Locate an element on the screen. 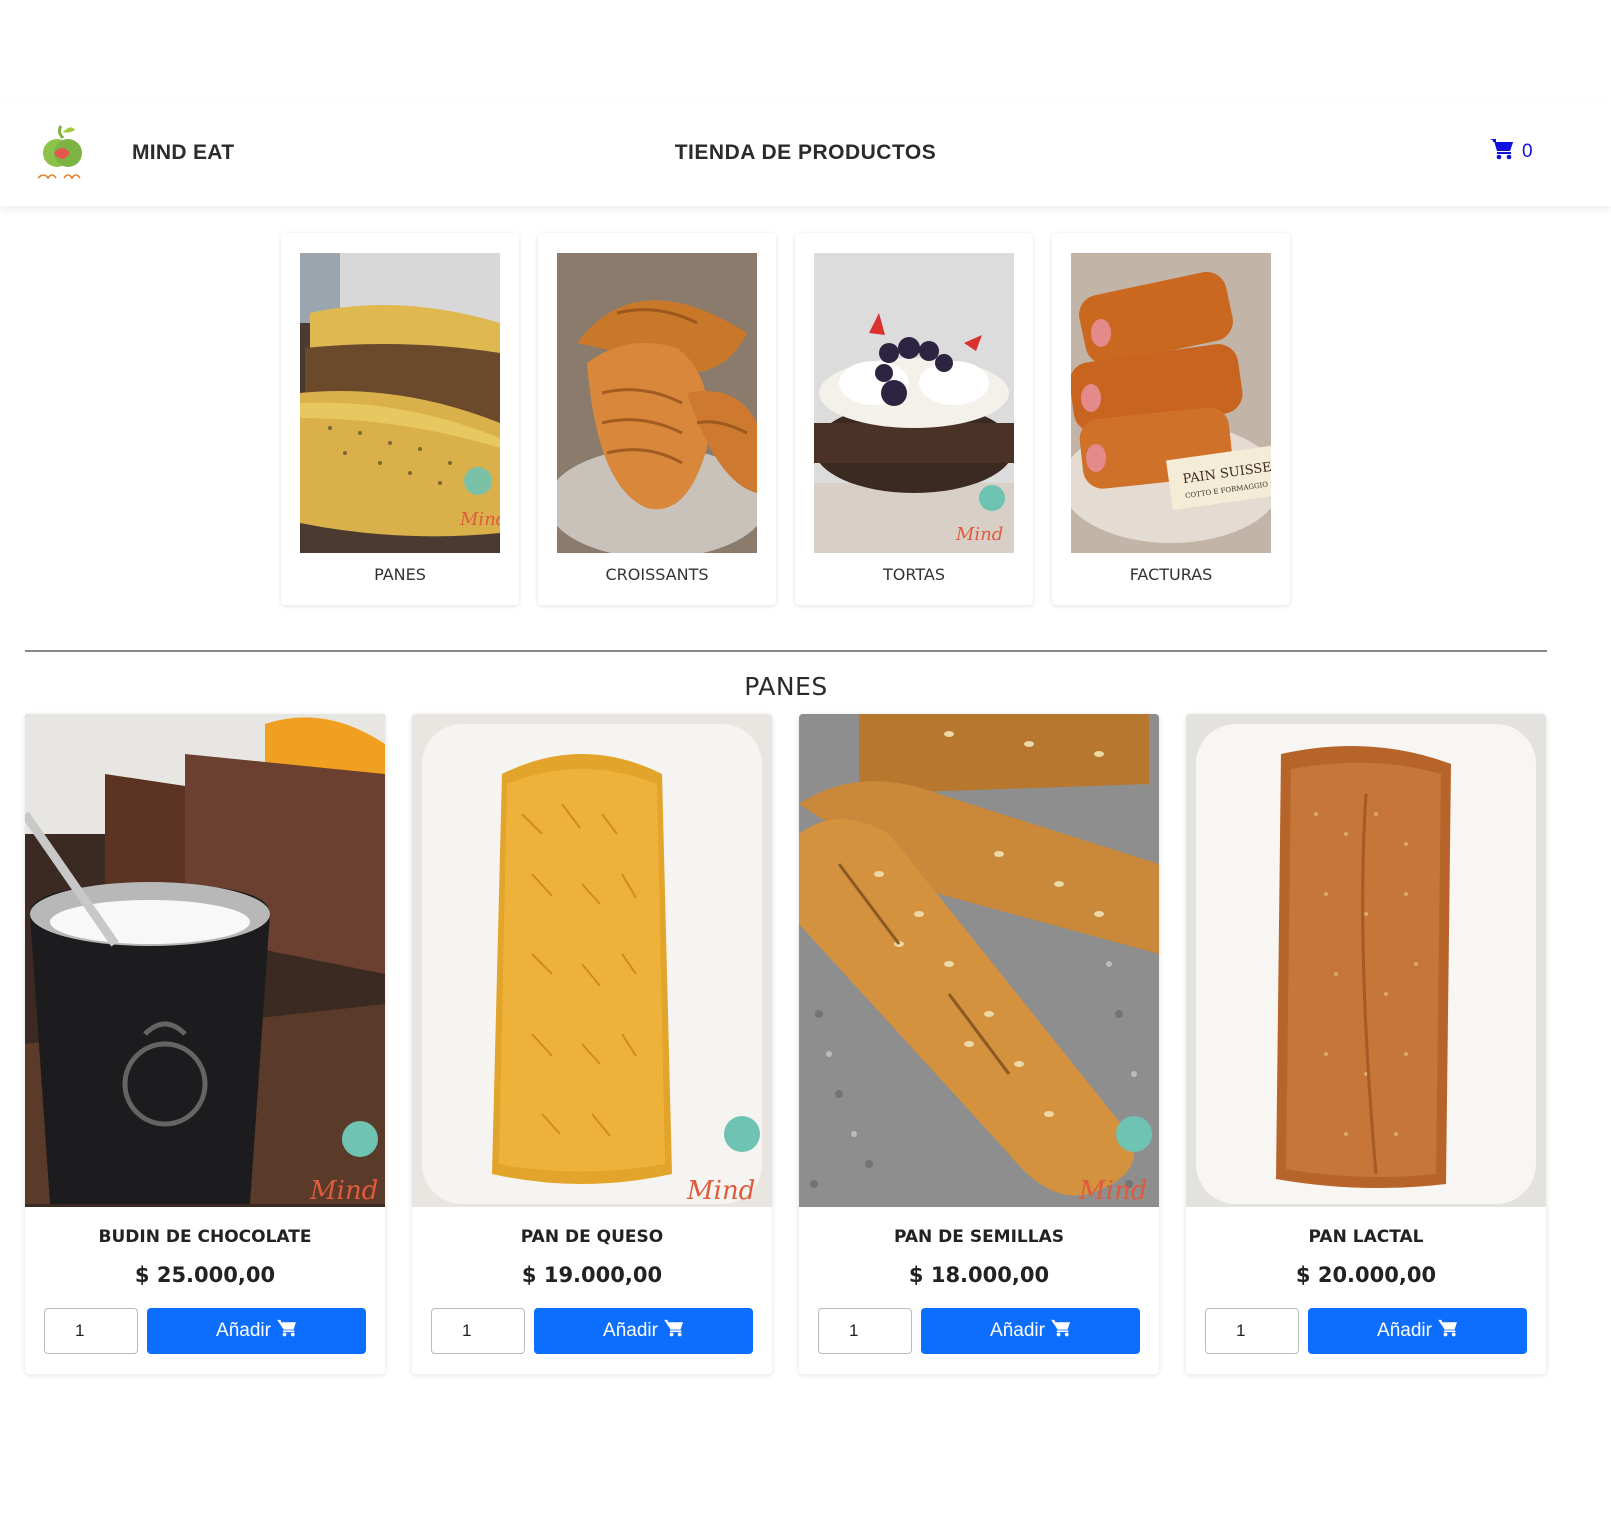 Image resolution: width=1611 pixels, height=1533 pixels. product-card: PAN LACTAL $ 20.000,00 Añadir is located at coordinates (1366, 1044).